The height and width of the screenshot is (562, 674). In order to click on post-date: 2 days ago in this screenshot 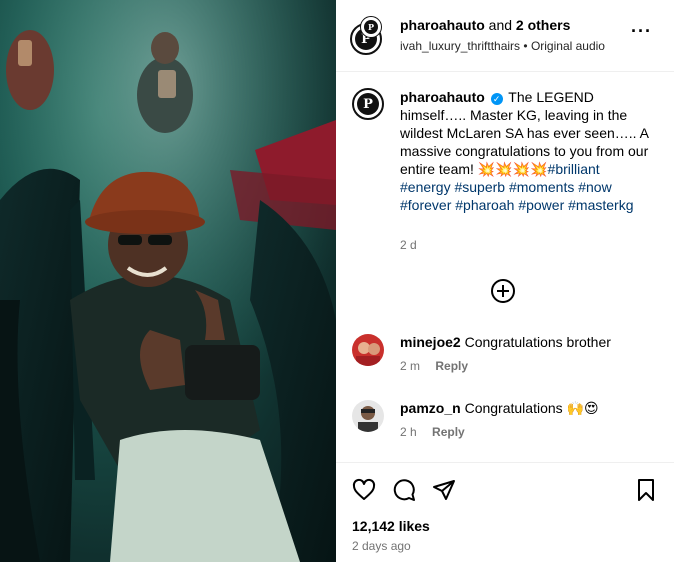, I will do `click(381, 546)`.